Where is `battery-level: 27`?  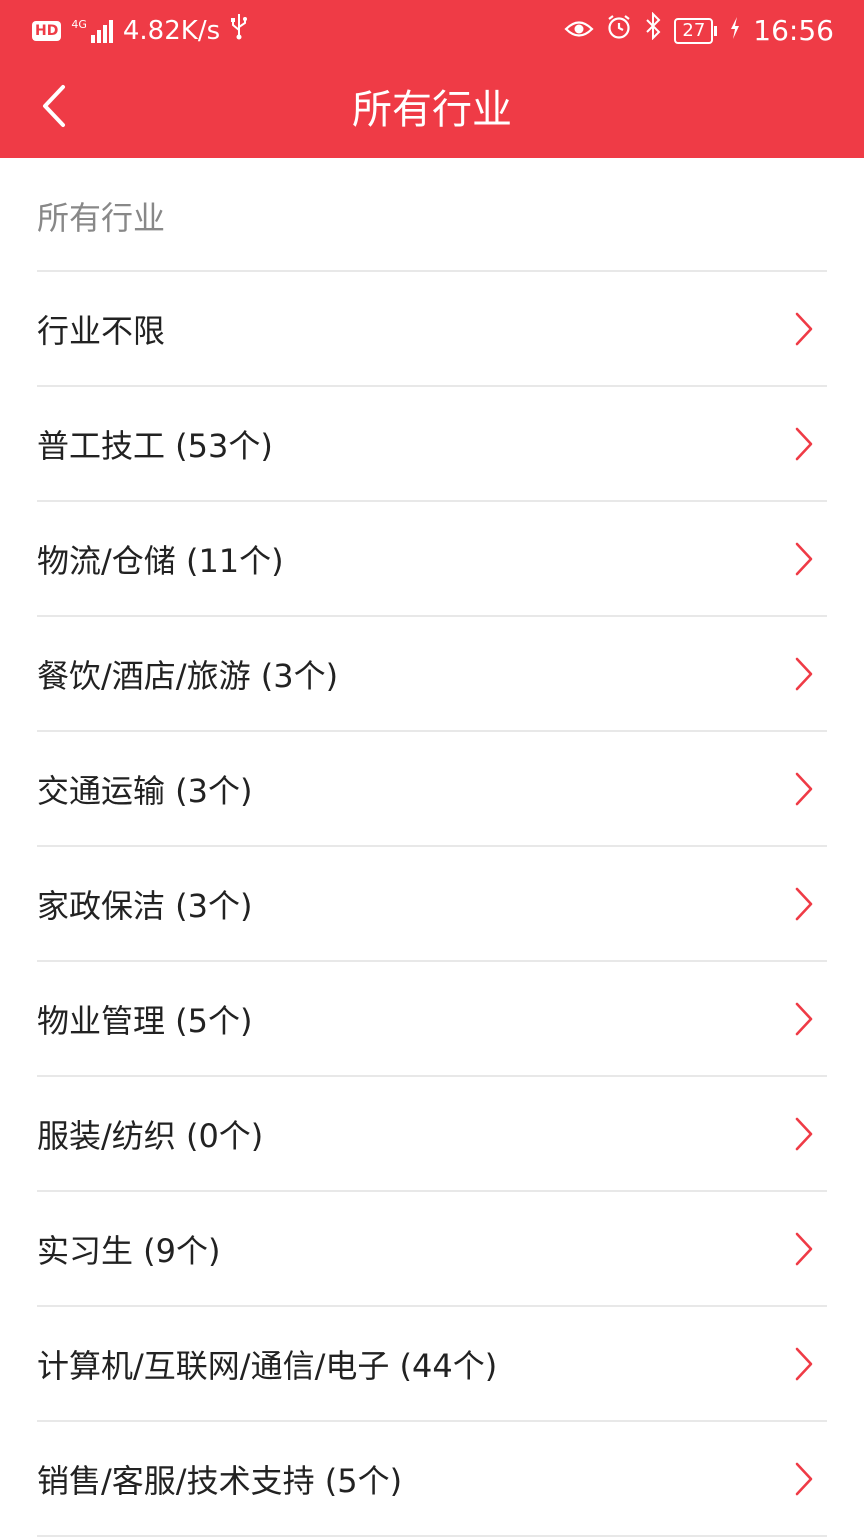 battery-level: 27 is located at coordinates (694, 30).